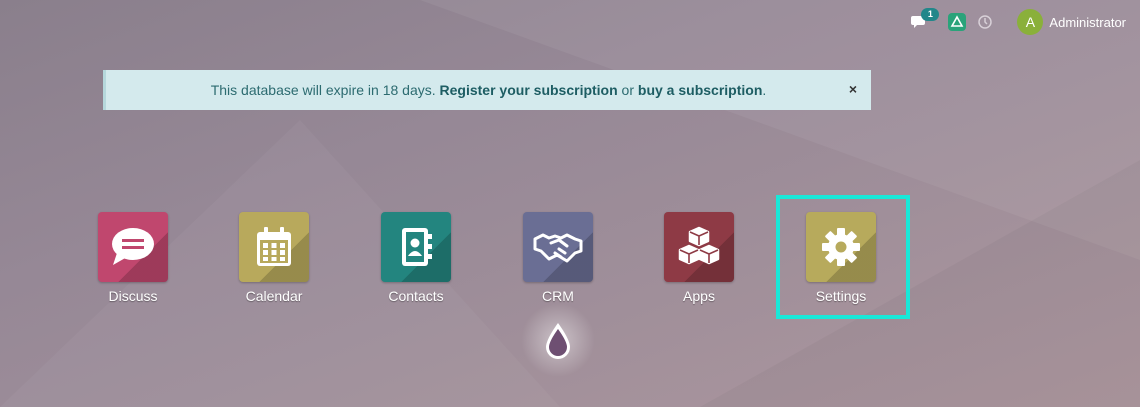 This screenshot has width=1140, height=407. I want to click on address-book-icon, so click(417, 247).